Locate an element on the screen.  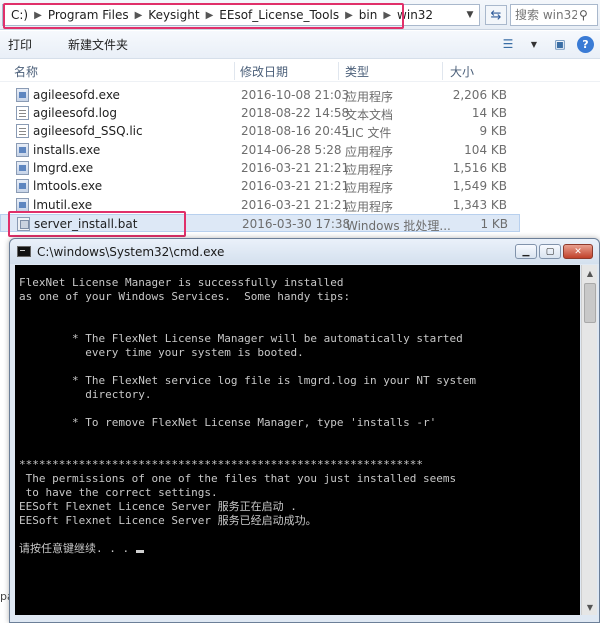
preview-pane-icon: ▣ is located at coordinates (560, 44).